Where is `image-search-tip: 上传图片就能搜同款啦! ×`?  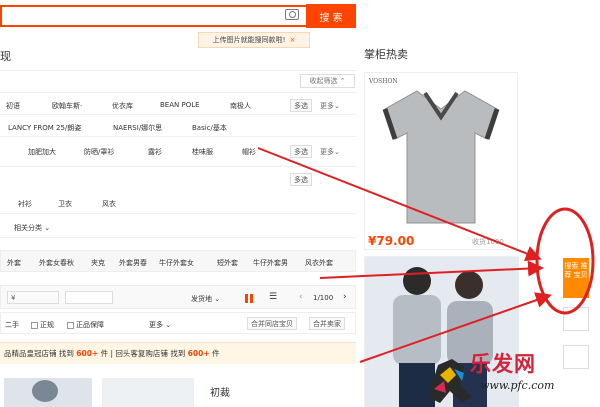
image-search-tip: 上传图片就能搜同款啦! × is located at coordinates (254, 40).